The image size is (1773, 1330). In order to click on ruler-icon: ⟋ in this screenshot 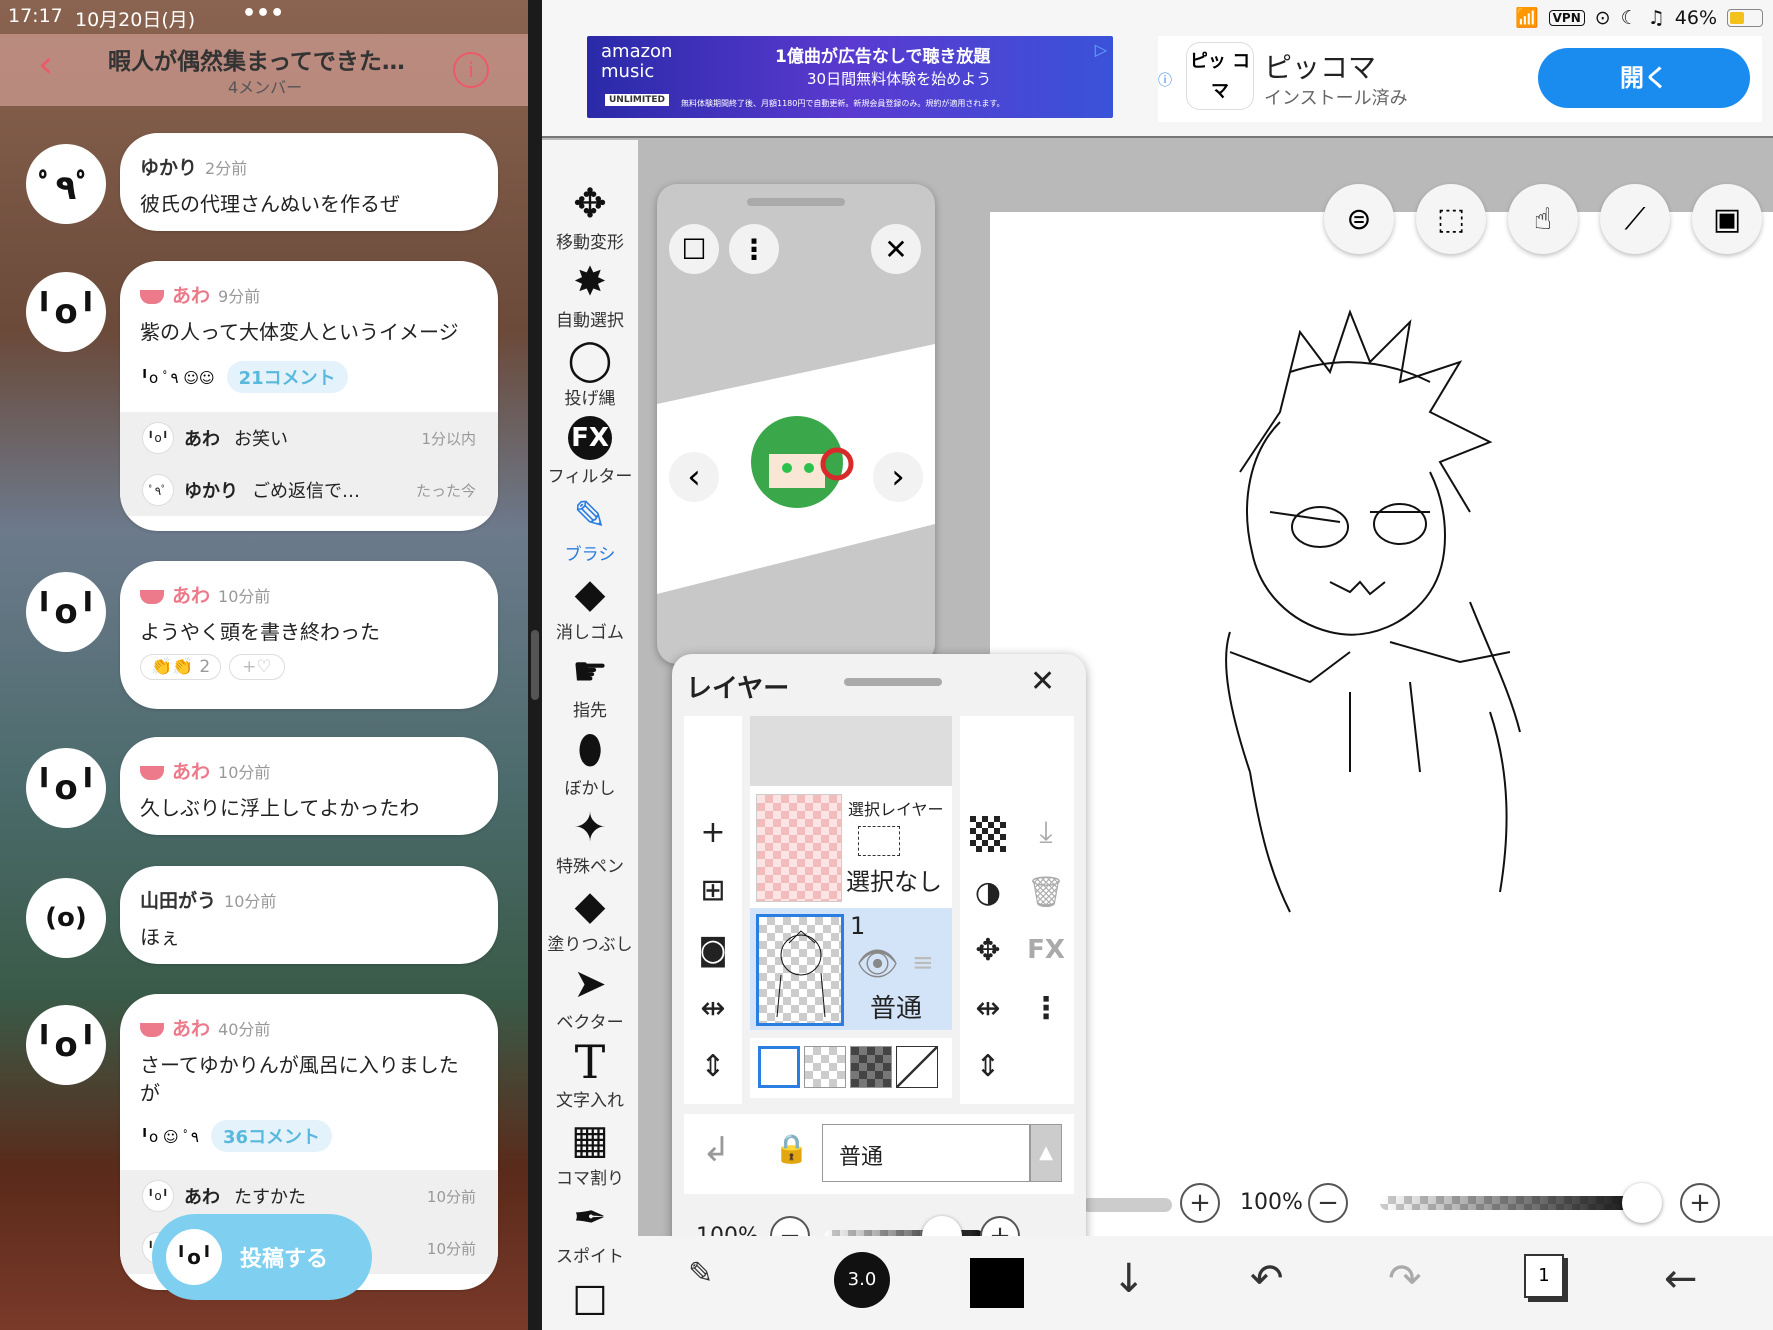, I will do `click(1635, 219)`.